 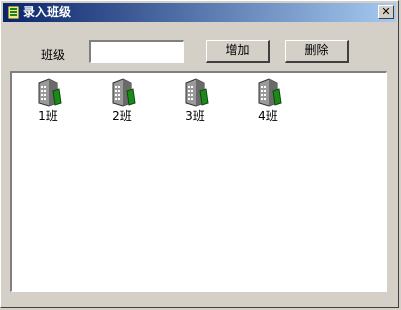 I want to click on list-item: 4班, so click(x=268, y=100).